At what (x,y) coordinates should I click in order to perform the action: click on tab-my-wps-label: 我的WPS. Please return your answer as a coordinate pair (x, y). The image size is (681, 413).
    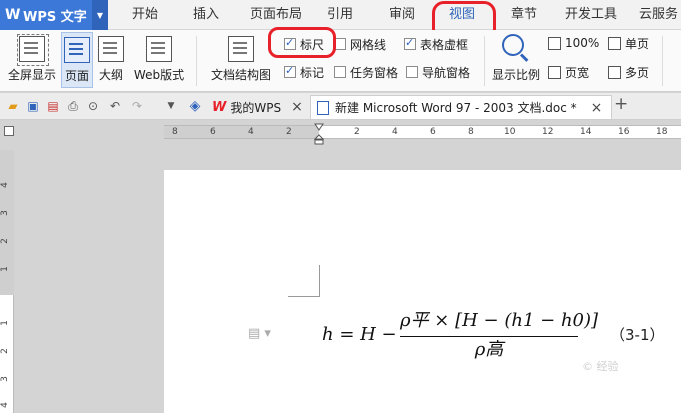
    Looking at the image, I should click on (256, 107).